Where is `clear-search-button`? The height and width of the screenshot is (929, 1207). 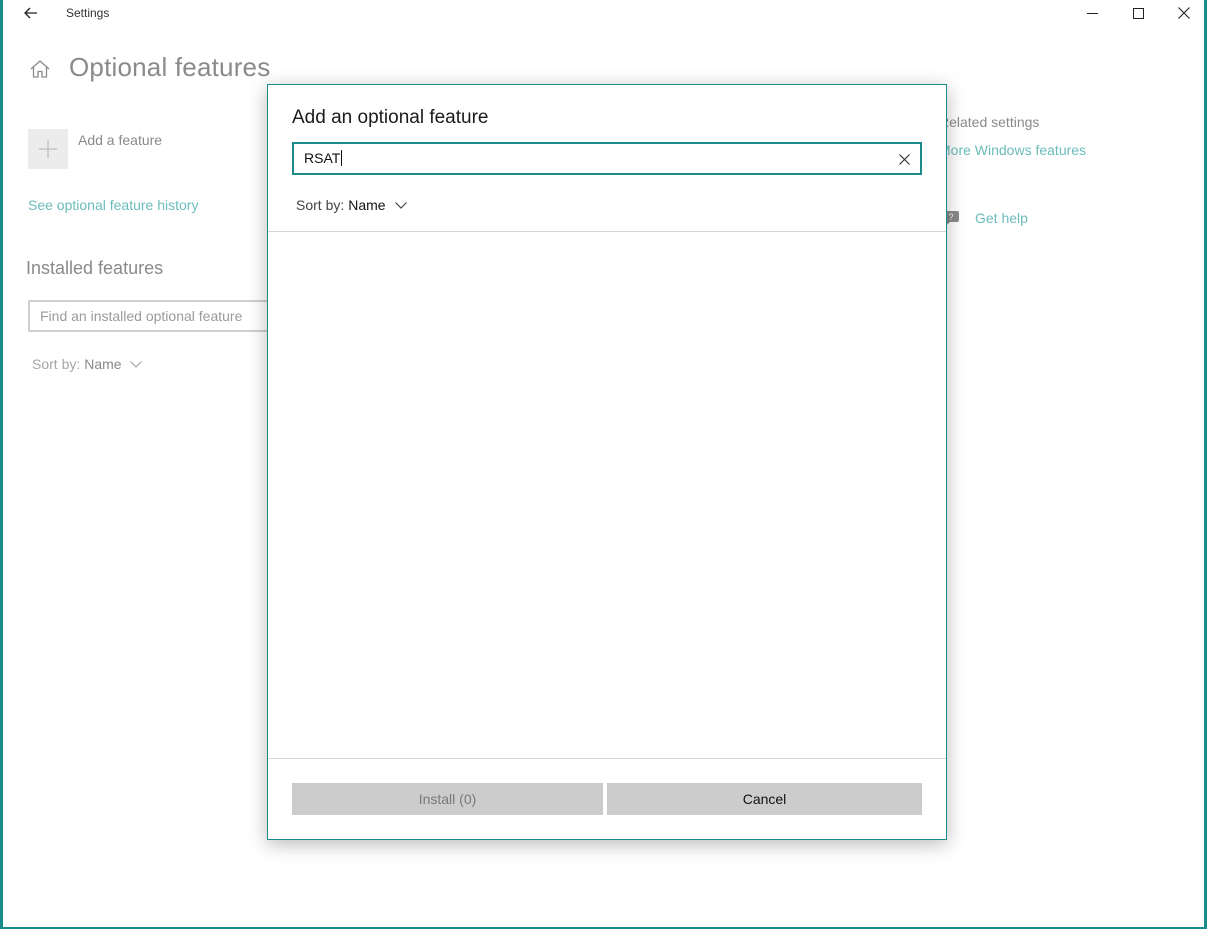
clear-search-button is located at coordinates (904, 159).